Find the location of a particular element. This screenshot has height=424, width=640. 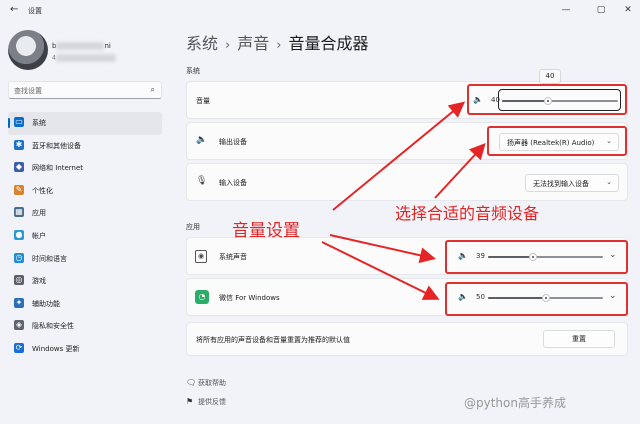

sidebar-item: ◆ 网络和 Internet is located at coordinates (85, 168).